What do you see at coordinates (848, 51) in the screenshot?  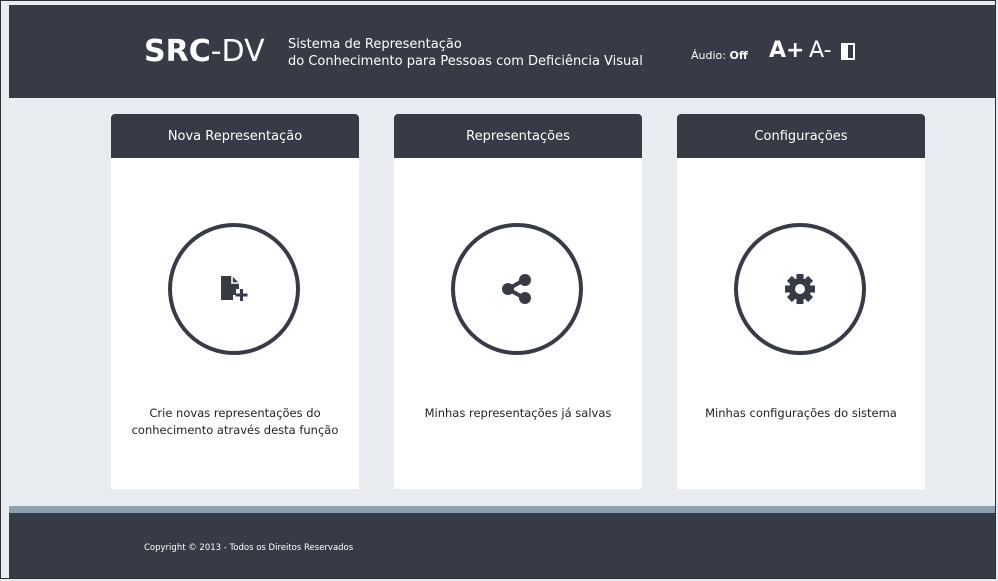 I see `contrast-icon` at bounding box center [848, 51].